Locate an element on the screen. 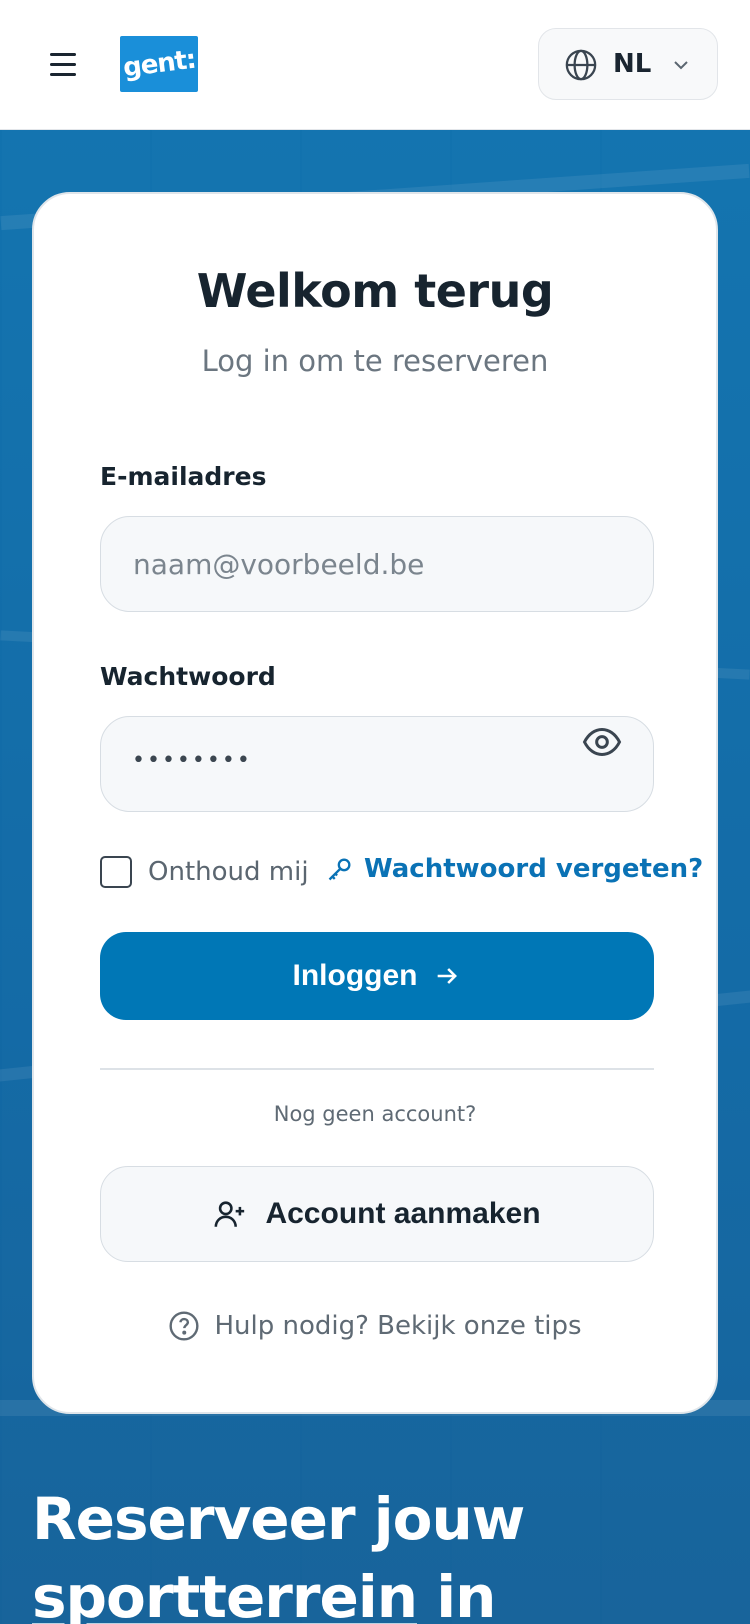 Image resolution: width=750 pixels, height=1624 pixels. gent-logo: gent: is located at coordinates (159, 64).